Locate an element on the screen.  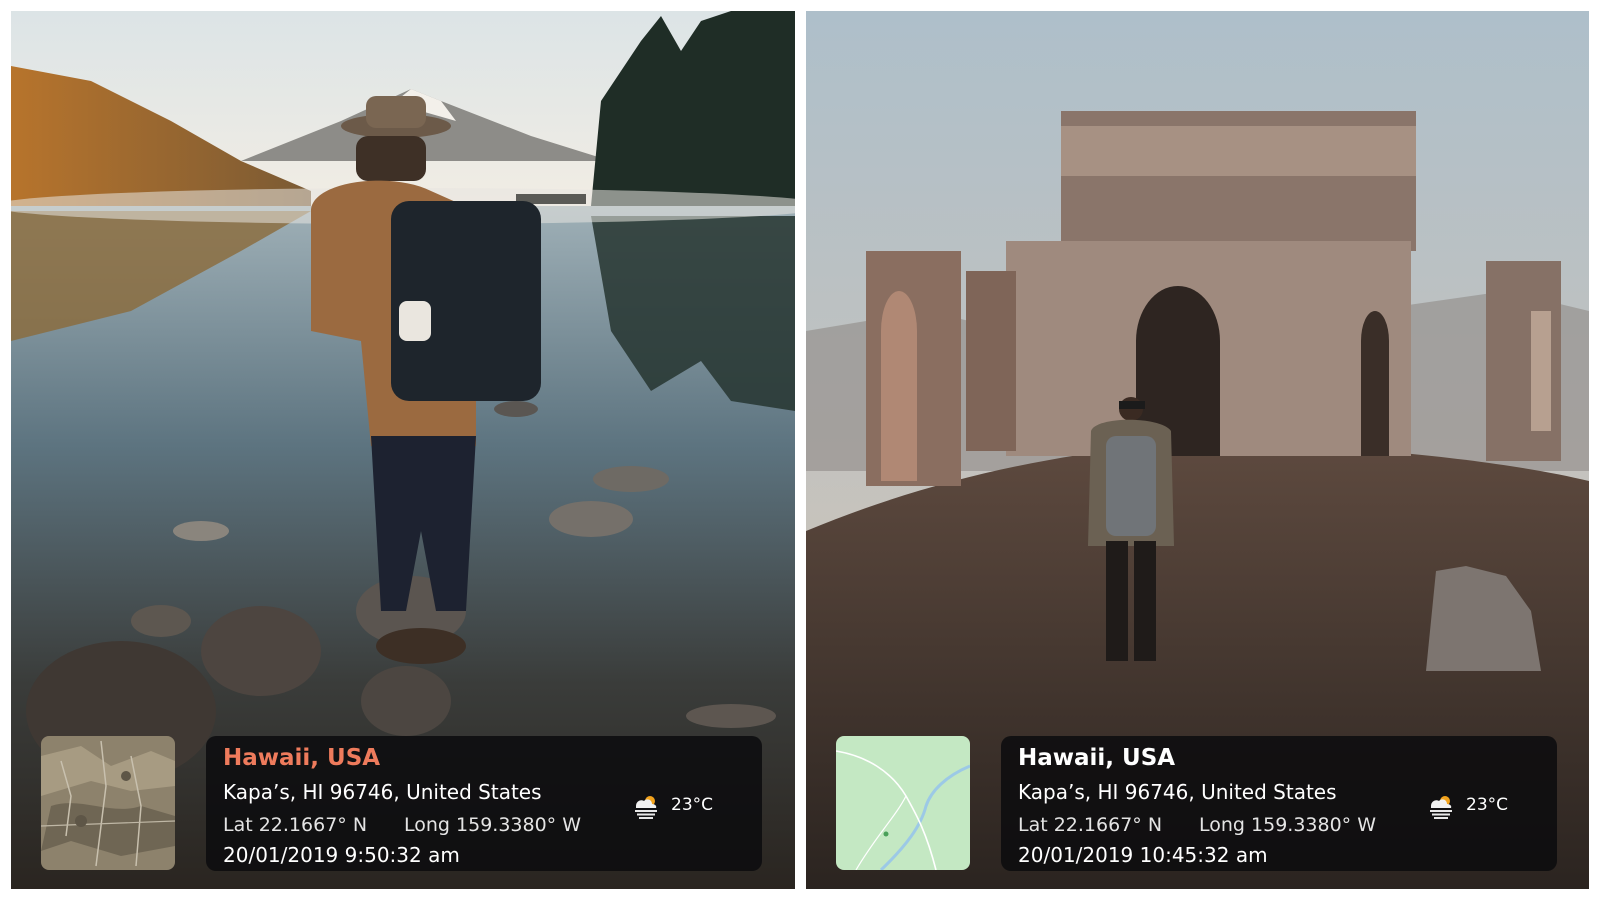
road-map-thumbnail is located at coordinates (903, 803).